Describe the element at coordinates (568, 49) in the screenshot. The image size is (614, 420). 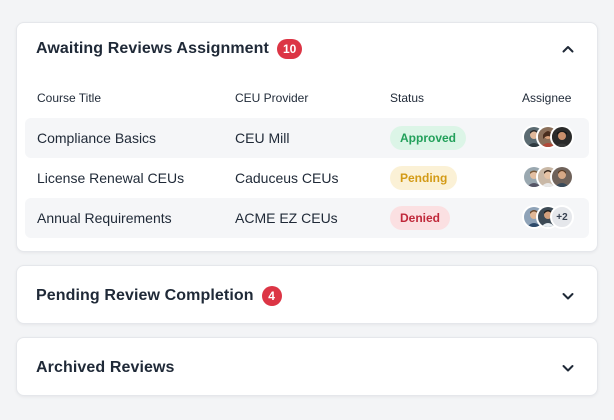
I see `chevron-up-icon` at that location.